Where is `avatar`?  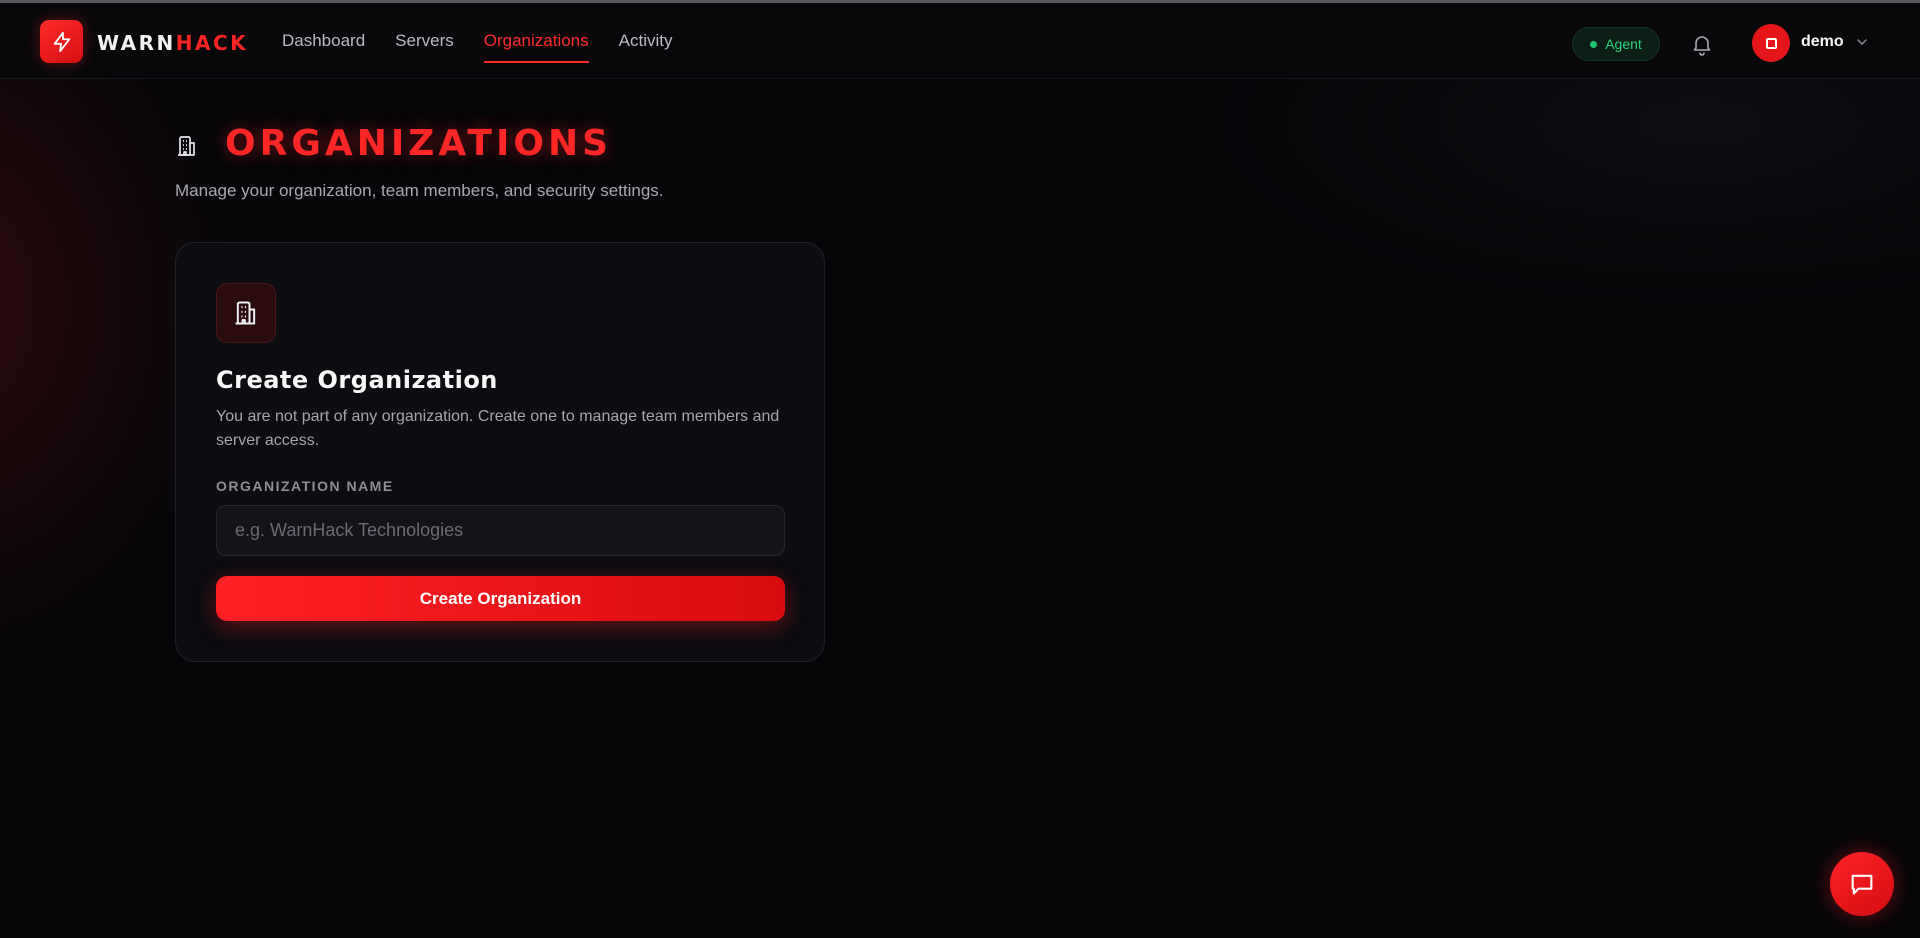 avatar is located at coordinates (1771, 43).